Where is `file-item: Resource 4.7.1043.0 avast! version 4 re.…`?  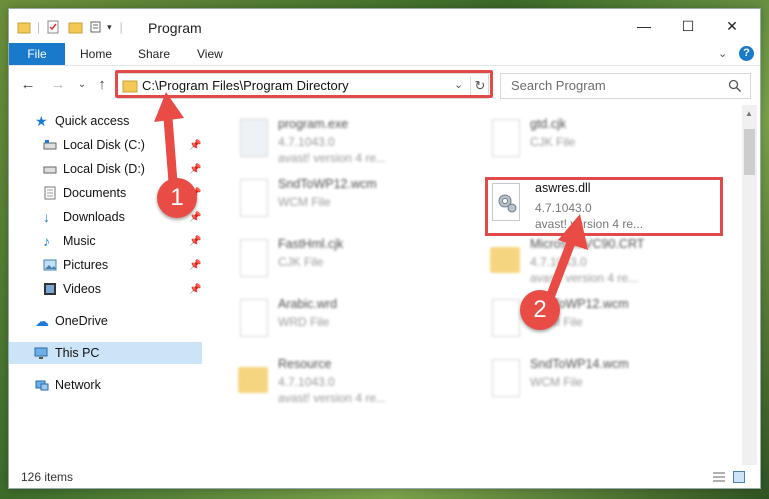
file-item: Resource 4.7.1043.0 avast! version 4 re.… is located at coordinates (354, 381).